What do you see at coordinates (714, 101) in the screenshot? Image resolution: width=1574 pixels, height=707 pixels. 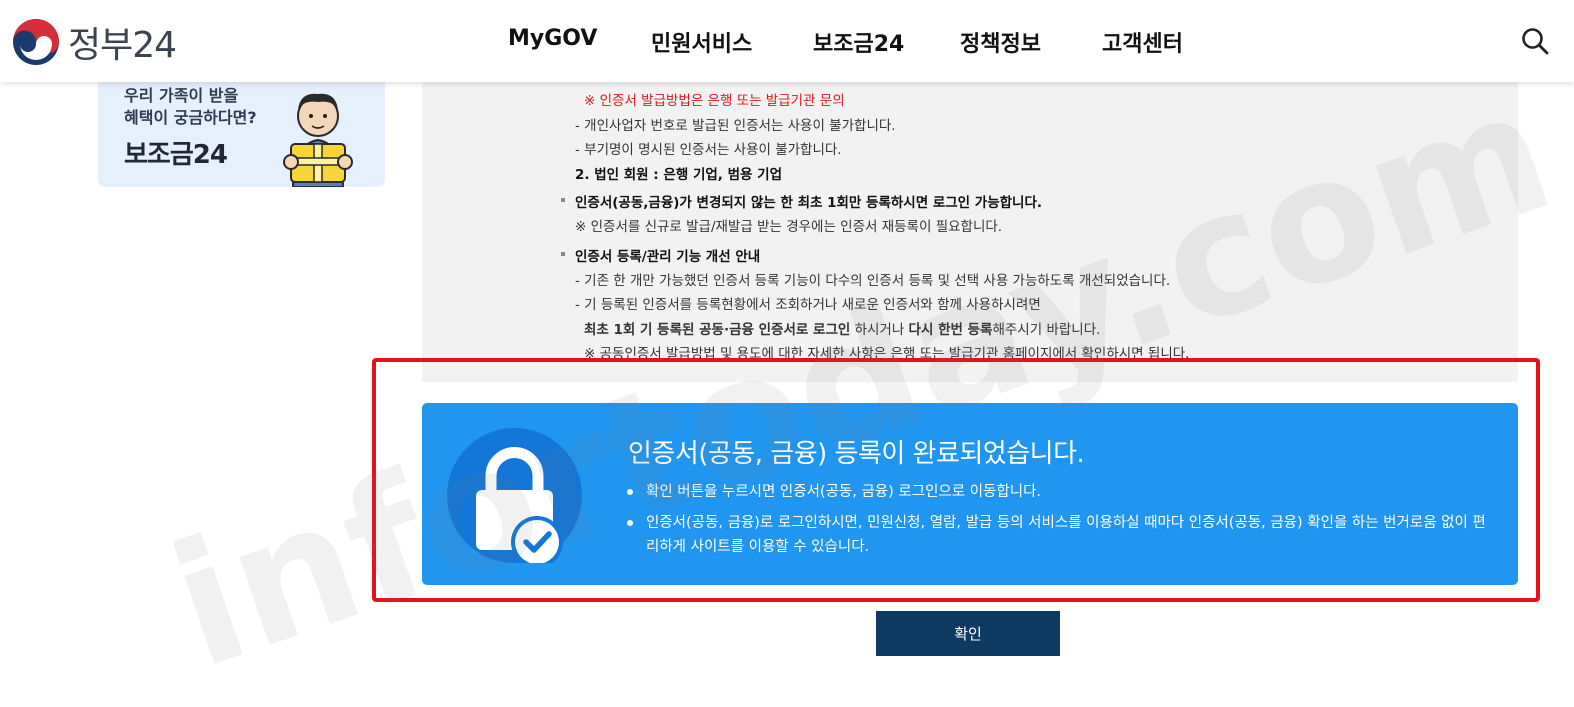 I see `issue-method-note: ※ 인증서 발급방법은 은행 또는 발급기관 문의` at bounding box center [714, 101].